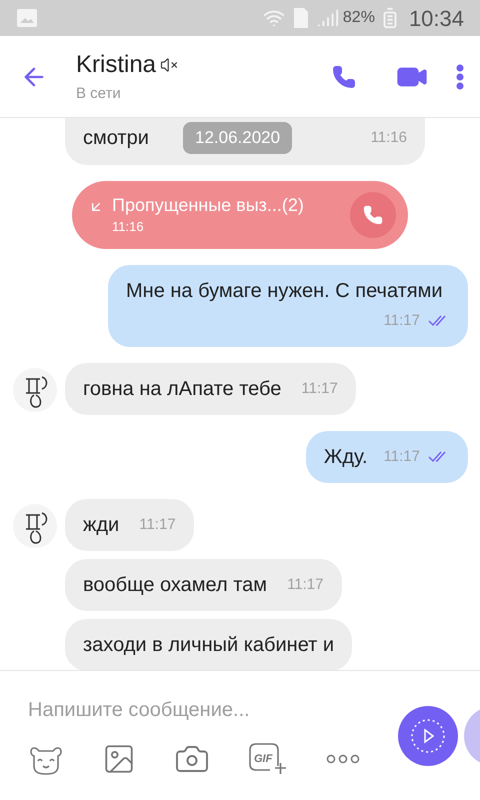  I want to click on sim-card-icon, so click(300, 18).